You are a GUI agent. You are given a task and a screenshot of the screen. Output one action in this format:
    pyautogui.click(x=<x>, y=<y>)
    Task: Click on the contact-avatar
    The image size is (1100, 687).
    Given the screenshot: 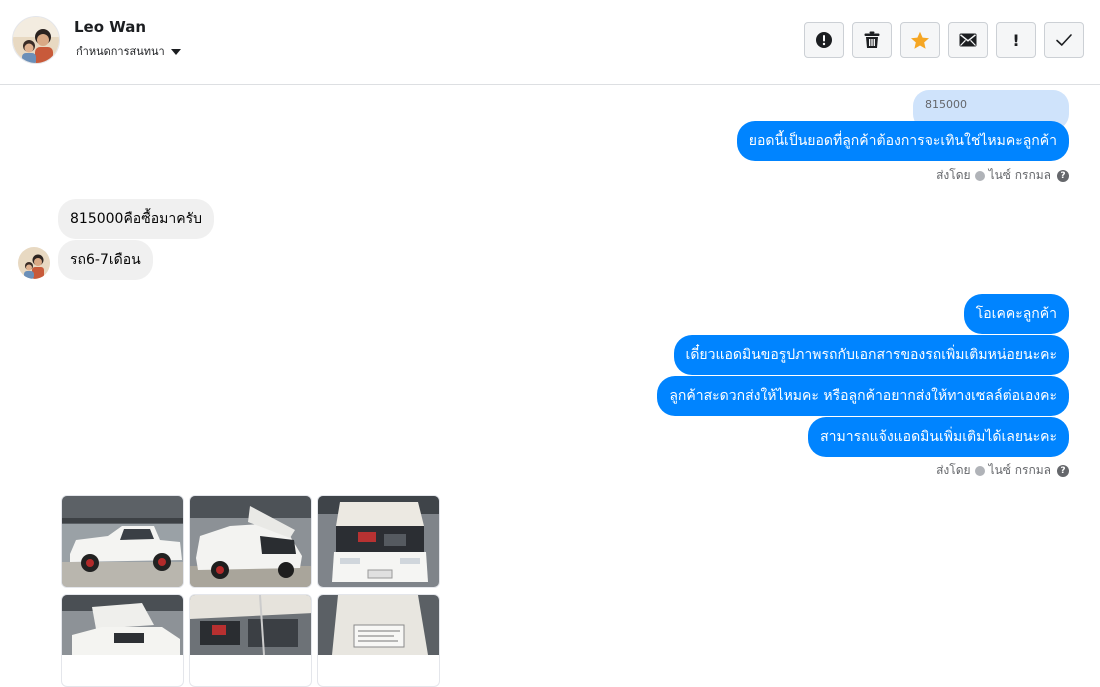 What is the action you would take?
    pyautogui.click(x=36, y=40)
    